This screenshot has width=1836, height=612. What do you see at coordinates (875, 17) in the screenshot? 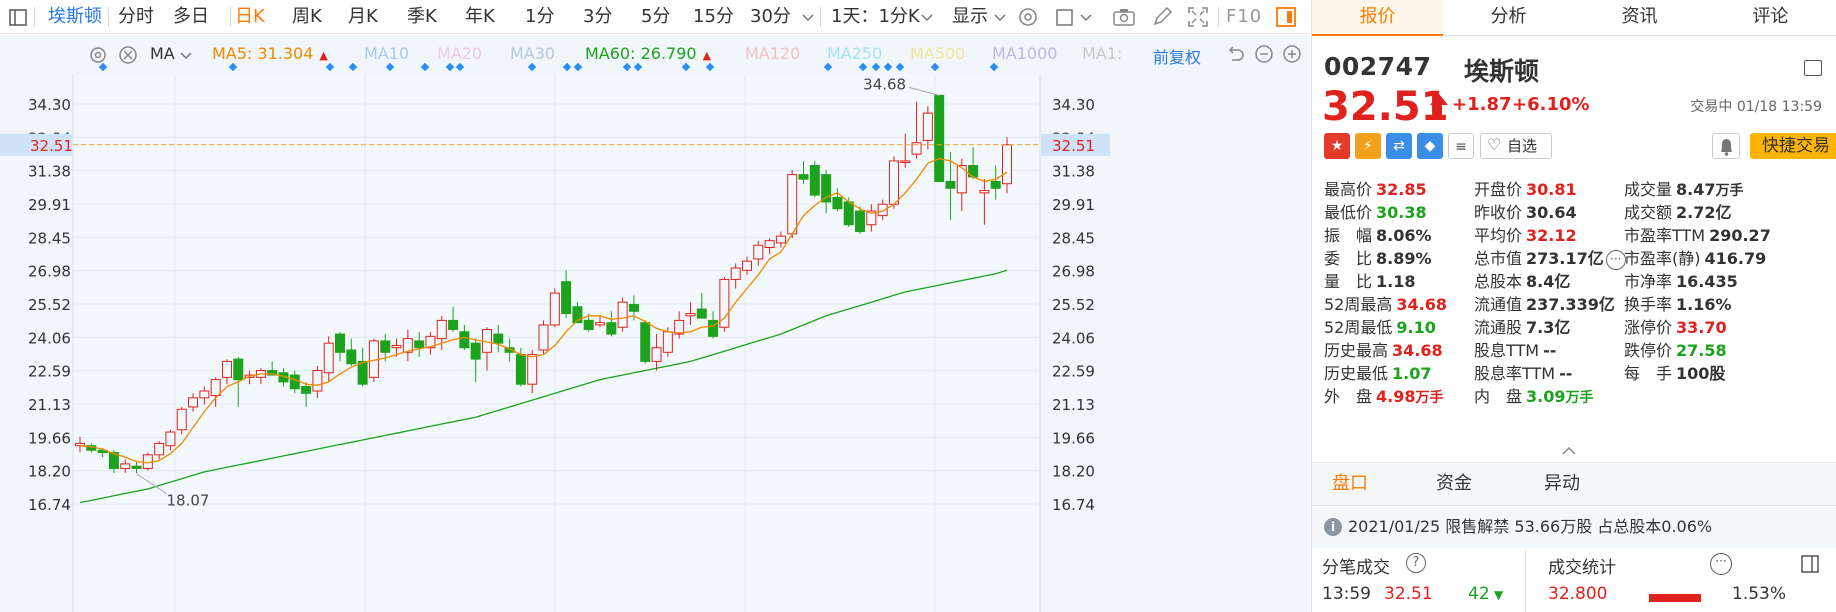
I see `multi-period-select: 1天：1分K` at bounding box center [875, 17].